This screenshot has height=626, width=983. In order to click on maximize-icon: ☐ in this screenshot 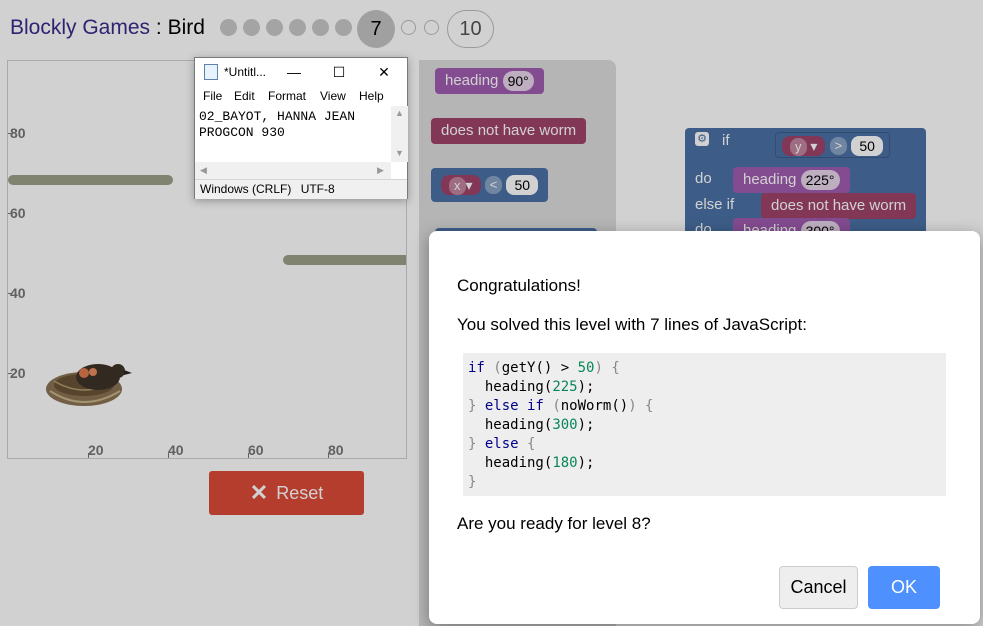, I will do `click(339, 72)`.